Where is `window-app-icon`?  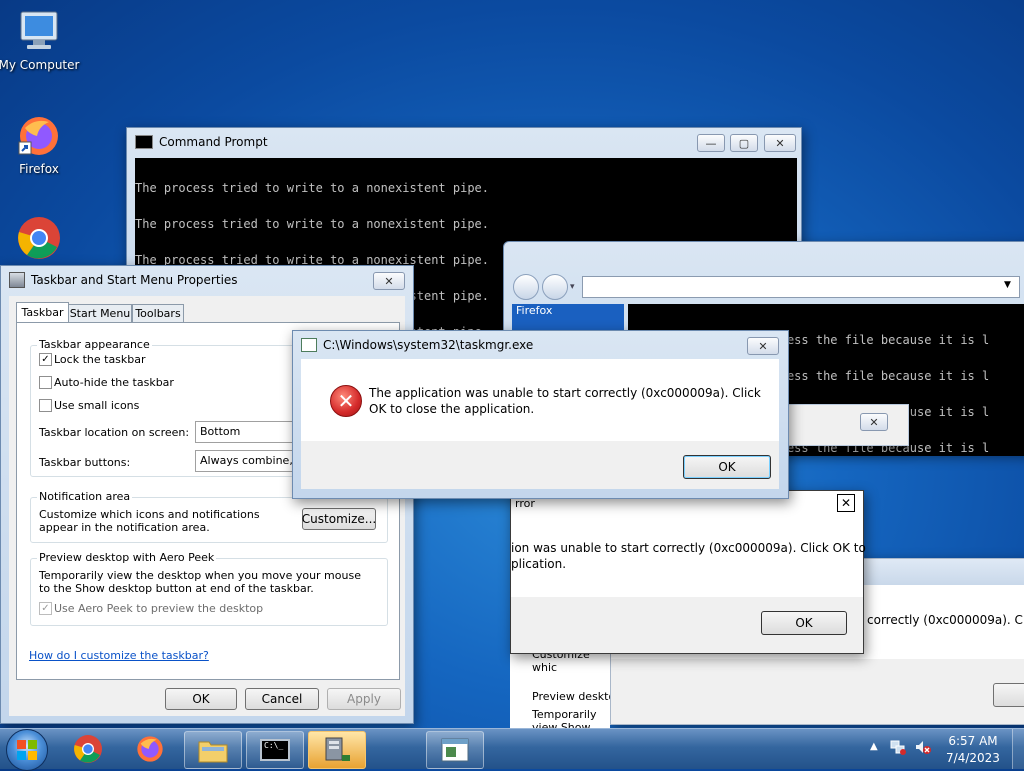
window-app-icon is located at coordinates (455, 750).